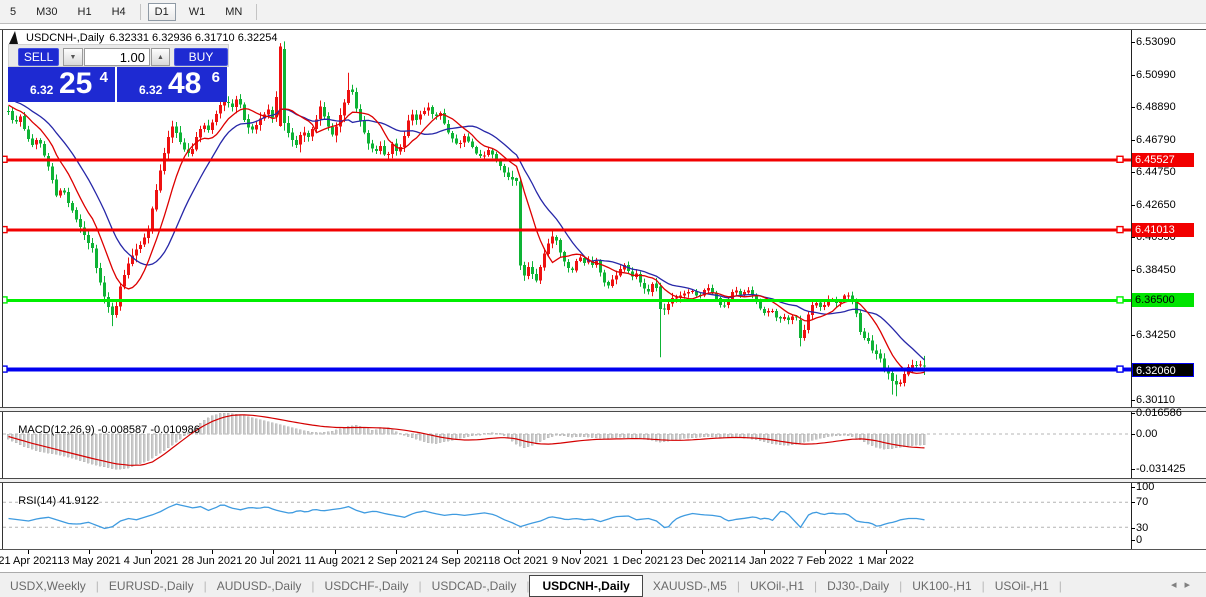 The width and height of the screenshot is (1206, 597). What do you see at coordinates (215, 77) in the screenshot?
I see `buy-price-pip: 6` at bounding box center [215, 77].